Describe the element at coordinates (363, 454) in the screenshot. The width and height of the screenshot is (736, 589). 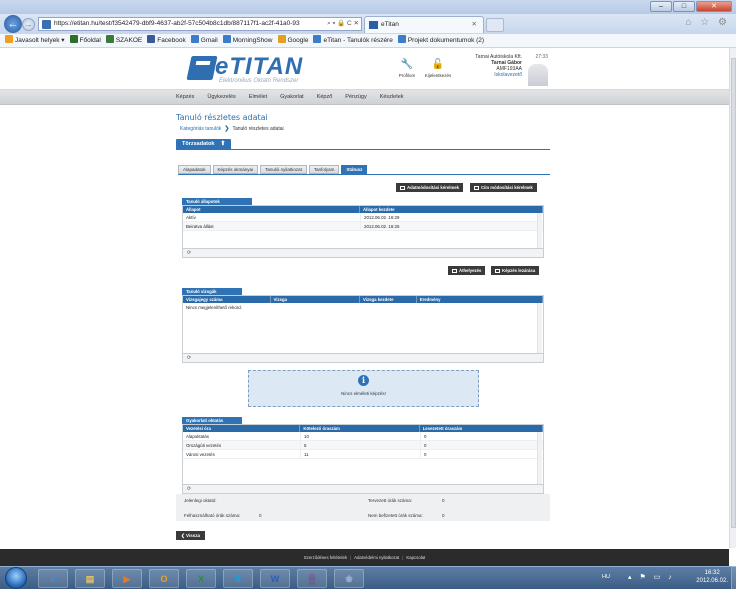
I see `table-row: Városi vezetés 11 0` at that location.